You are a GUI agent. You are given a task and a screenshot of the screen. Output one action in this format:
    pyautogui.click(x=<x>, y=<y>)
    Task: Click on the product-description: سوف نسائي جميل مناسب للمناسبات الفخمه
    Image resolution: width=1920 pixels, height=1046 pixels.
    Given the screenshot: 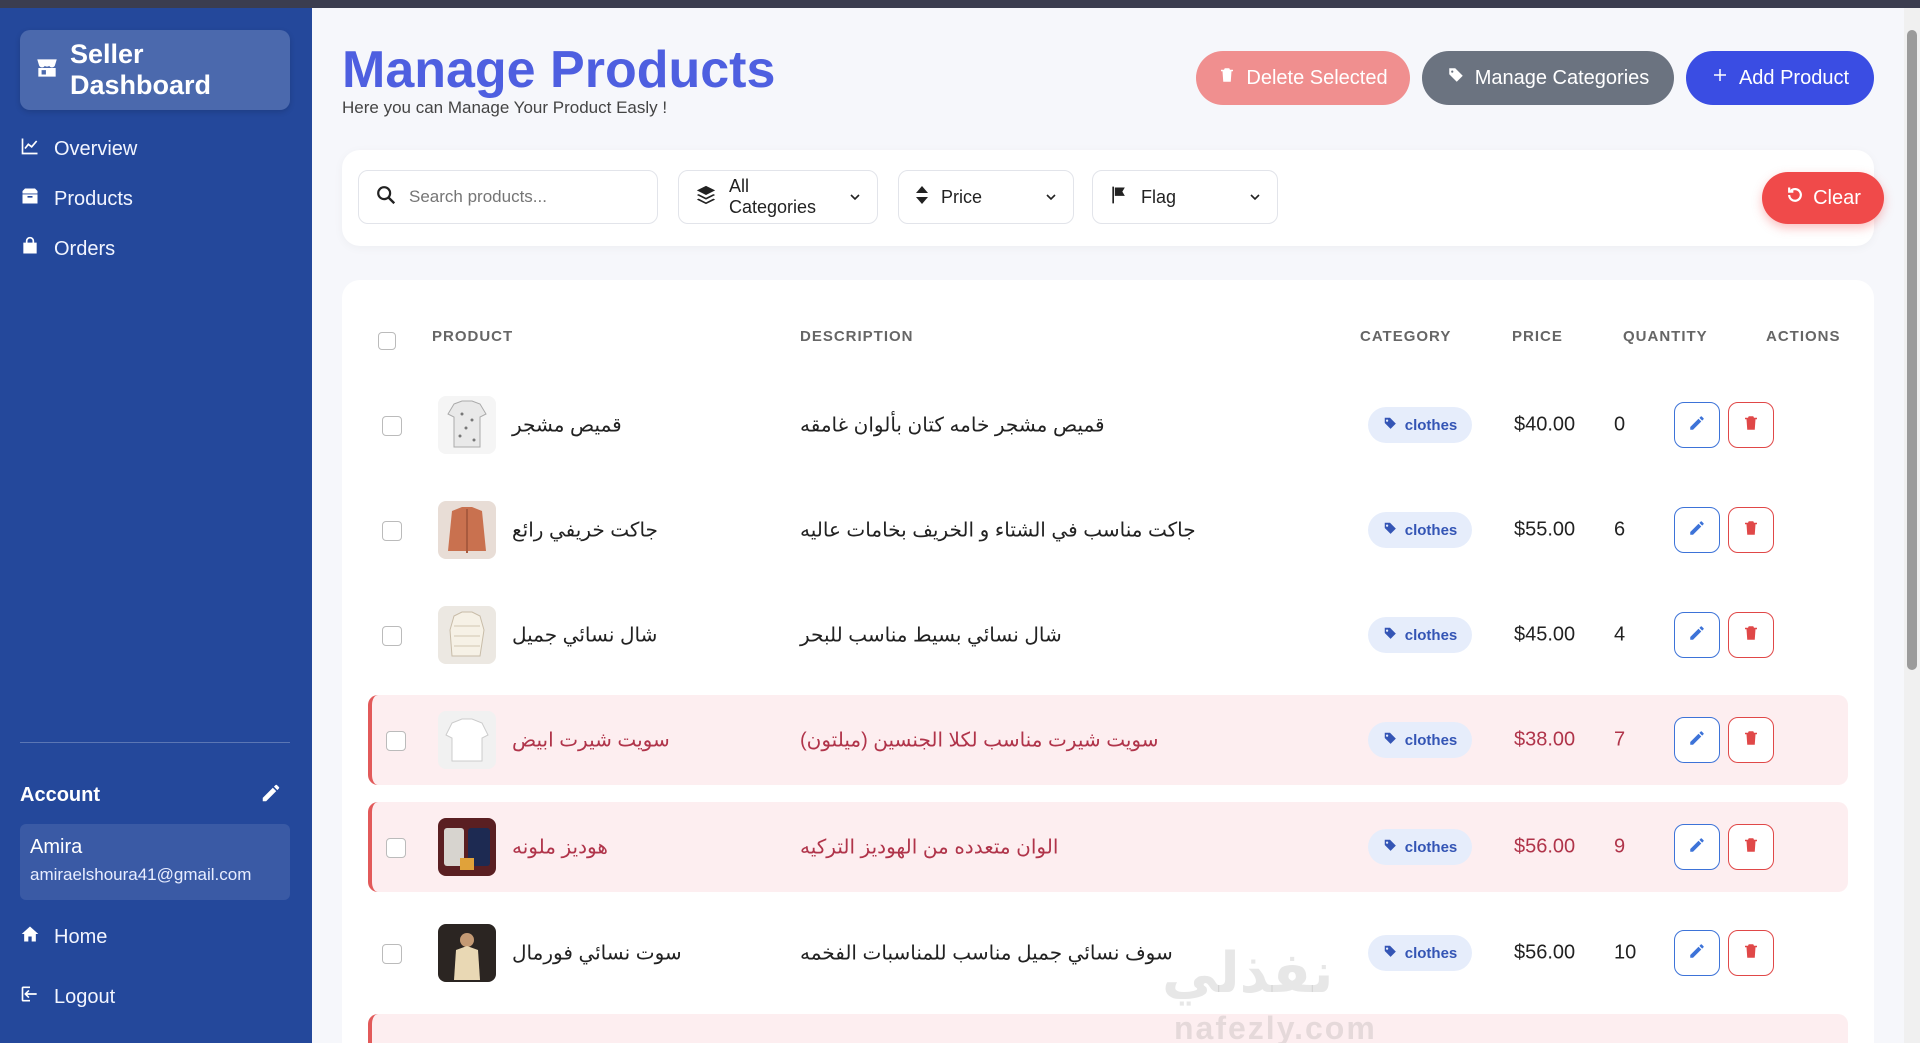 What is the action you would take?
    pyautogui.click(x=986, y=953)
    